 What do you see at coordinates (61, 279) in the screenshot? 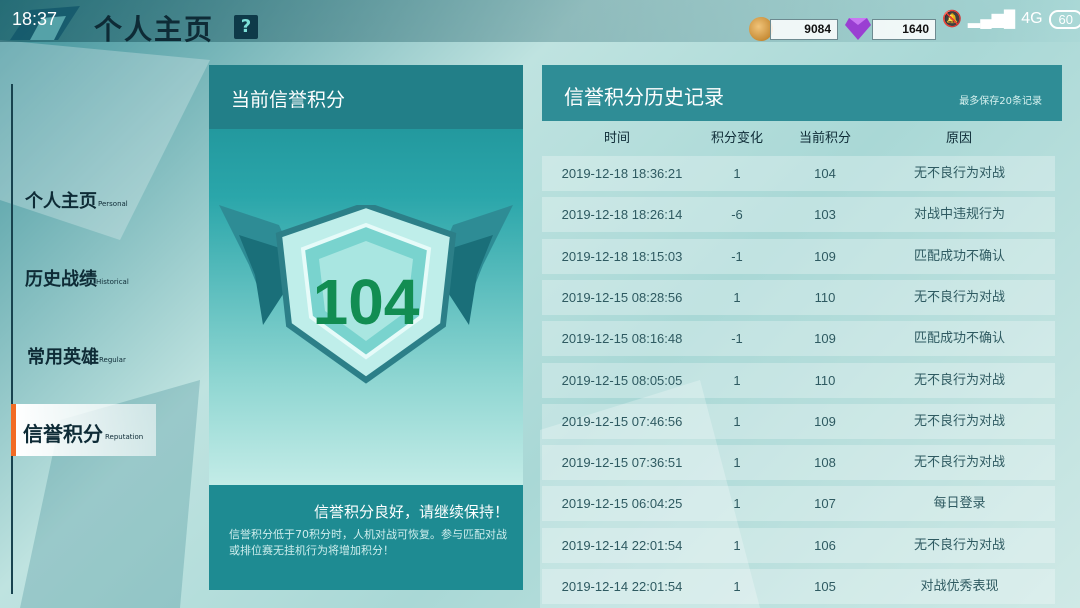
I see `nav-label: 历史战绩` at bounding box center [61, 279].